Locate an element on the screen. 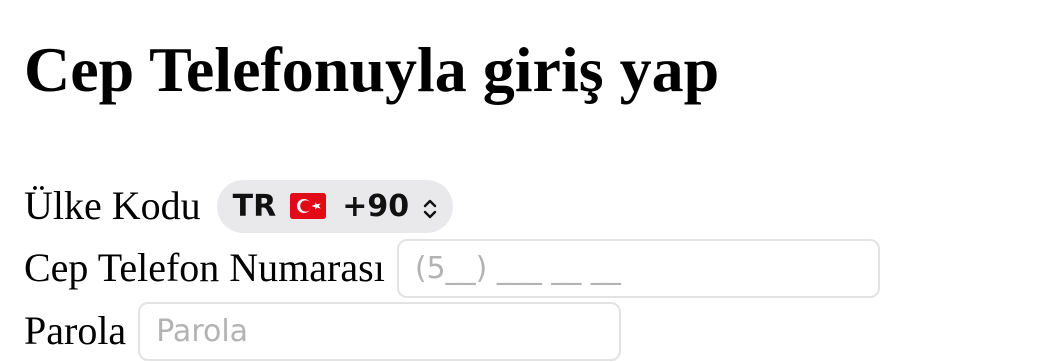 The height and width of the screenshot is (362, 1062). phone-number-label: Cep Telefon Numarası is located at coordinates (204, 267).